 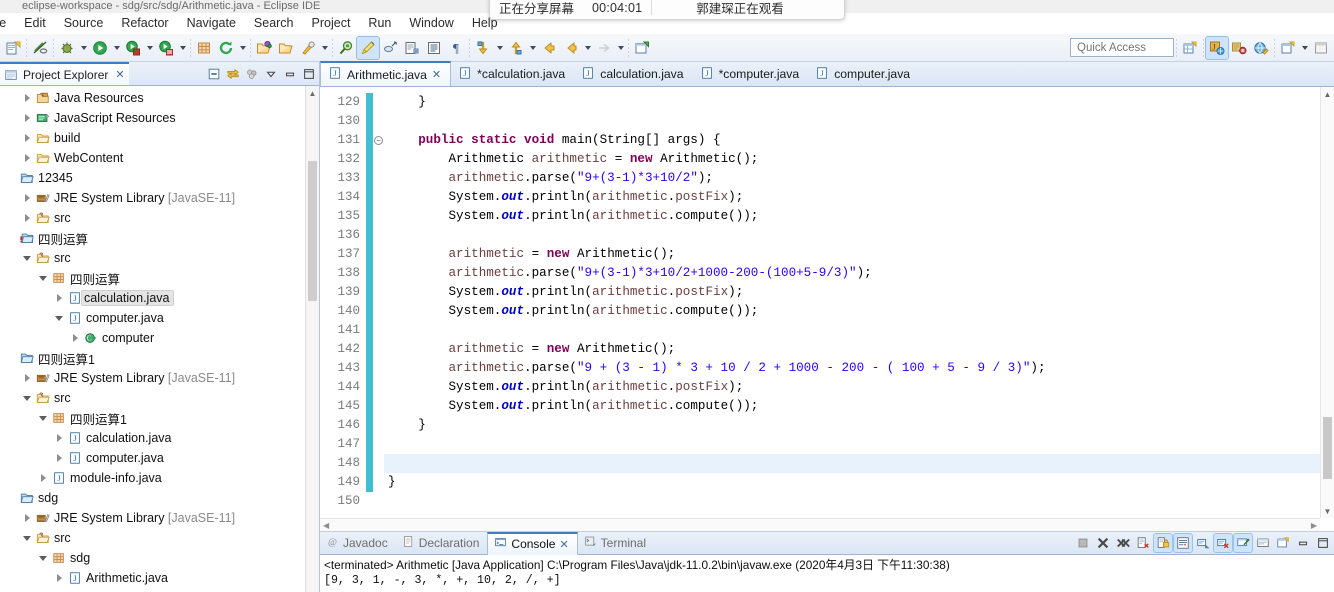 What do you see at coordinates (159, 158) in the screenshot?
I see `tree-item: WebContent` at bounding box center [159, 158].